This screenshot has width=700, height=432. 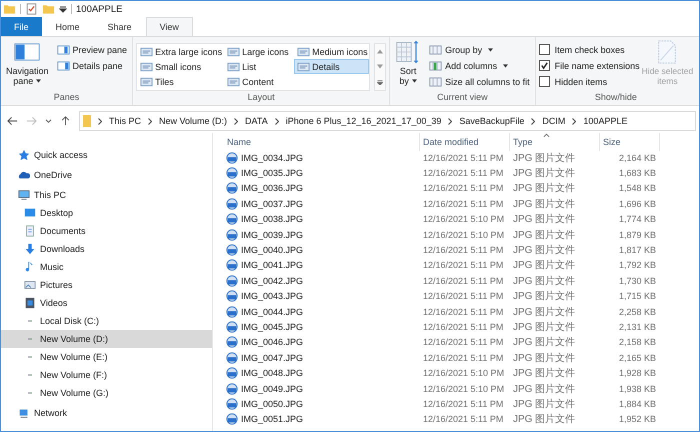 I want to click on view-command-button: Size all columns to fit, so click(x=479, y=81).